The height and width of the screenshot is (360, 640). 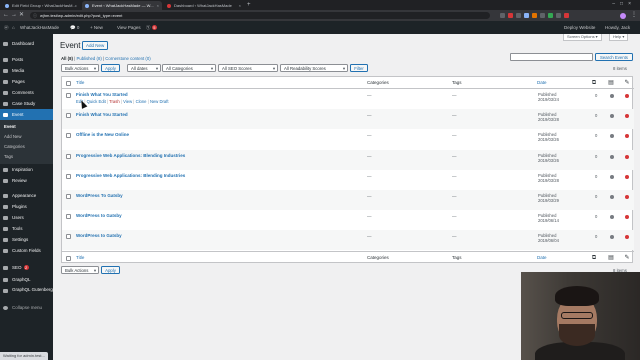 What do you see at coordinates (80, 83) in the screenshot?
I see `column-title: Title` at bounding box center [80, 83].